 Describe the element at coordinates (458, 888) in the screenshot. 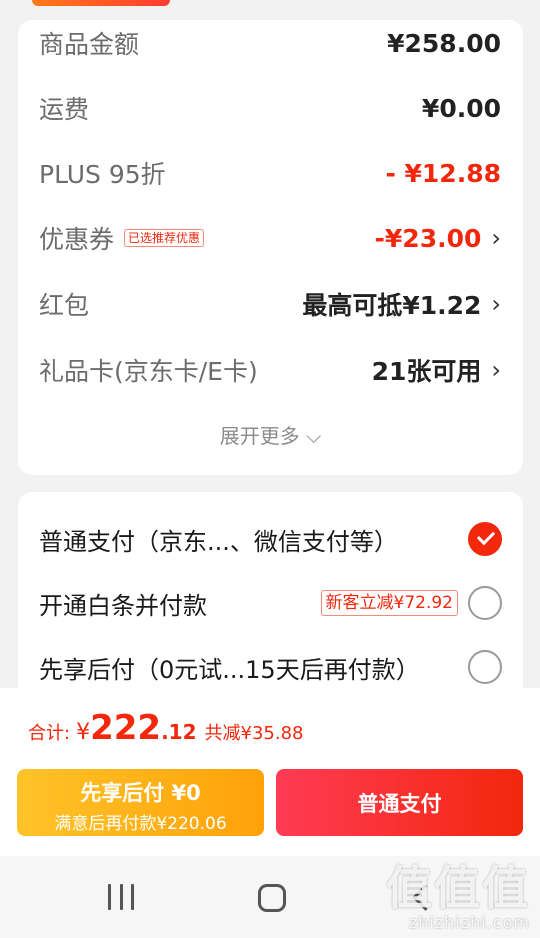

I see `watermark-logo: 值值值` at that location.